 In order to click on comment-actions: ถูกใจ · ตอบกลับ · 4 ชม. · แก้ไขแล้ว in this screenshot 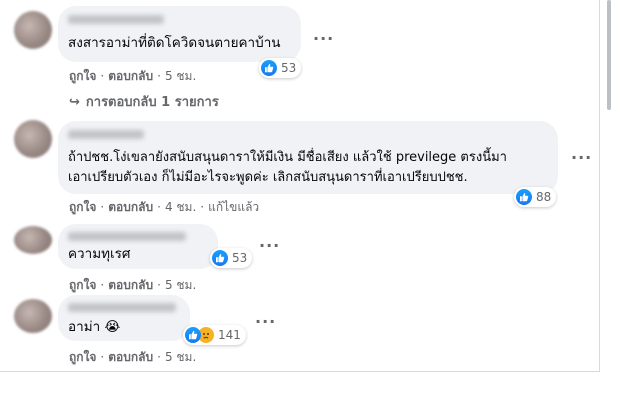, I will do `click(164, 207)`.